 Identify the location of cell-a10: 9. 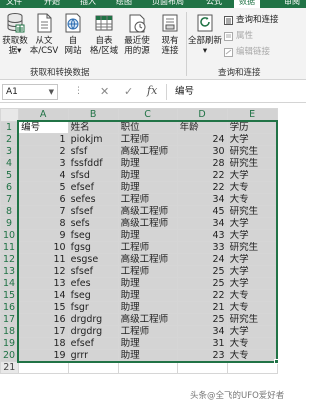
(43, 235).